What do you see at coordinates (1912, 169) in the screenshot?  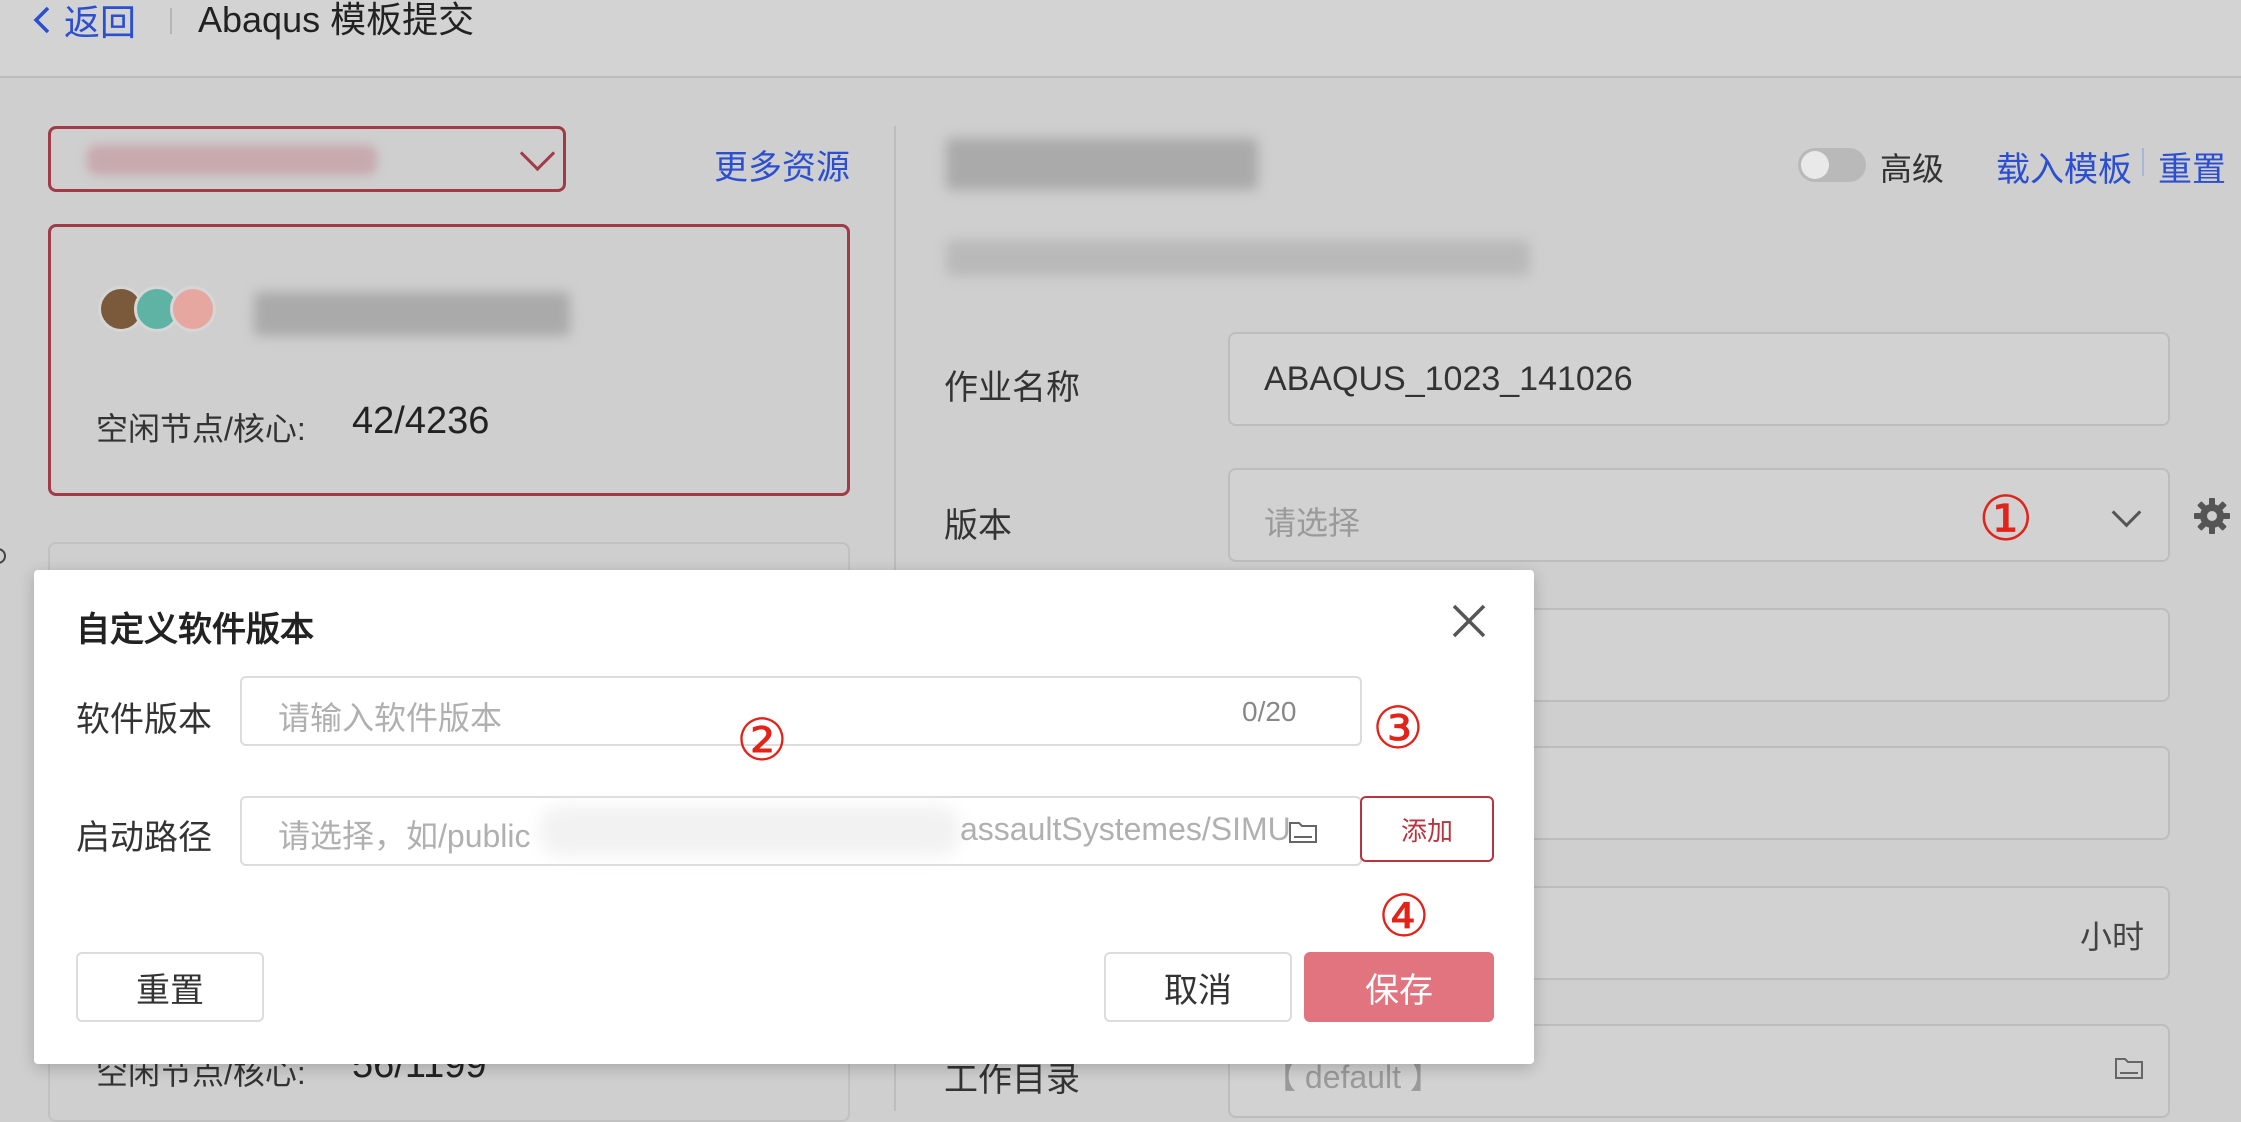 I see `advanced-label: 高级` at bounding box center [1912, 169].